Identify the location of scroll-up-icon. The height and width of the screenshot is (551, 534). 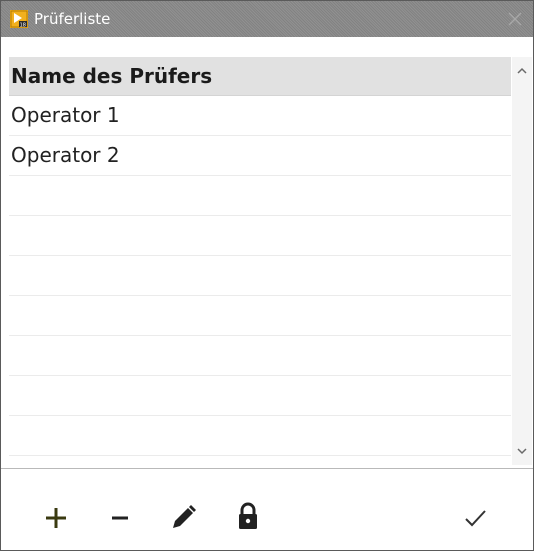
(522, 71).